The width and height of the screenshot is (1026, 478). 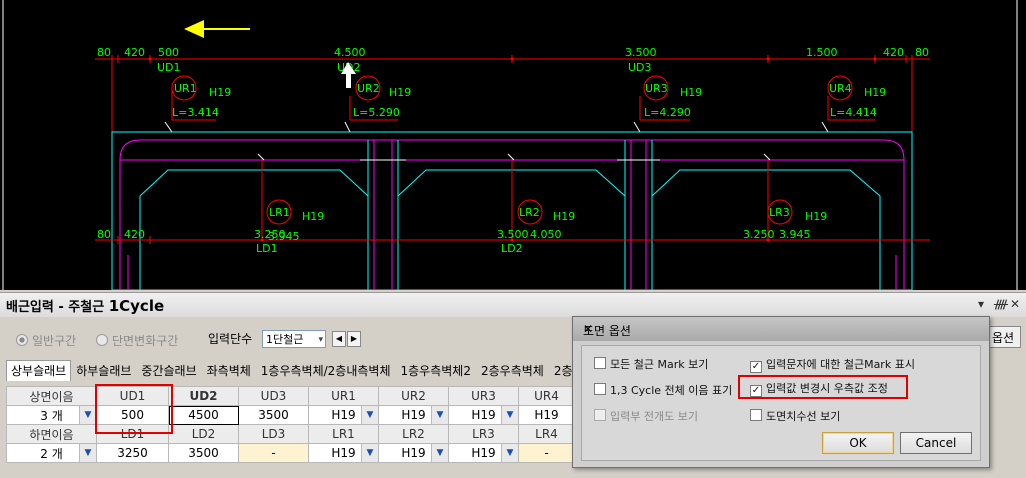 I want to click on top-dim-1: 80, so click(x=104, y=52).